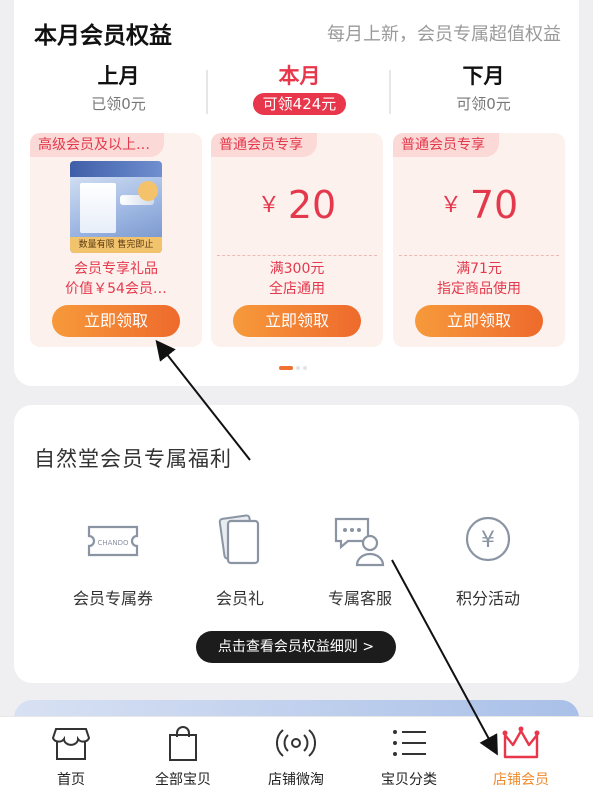  Describe the element at coordinates (521, 780) in the screenshot. I see `tab-label: 店铺会员` at that location.